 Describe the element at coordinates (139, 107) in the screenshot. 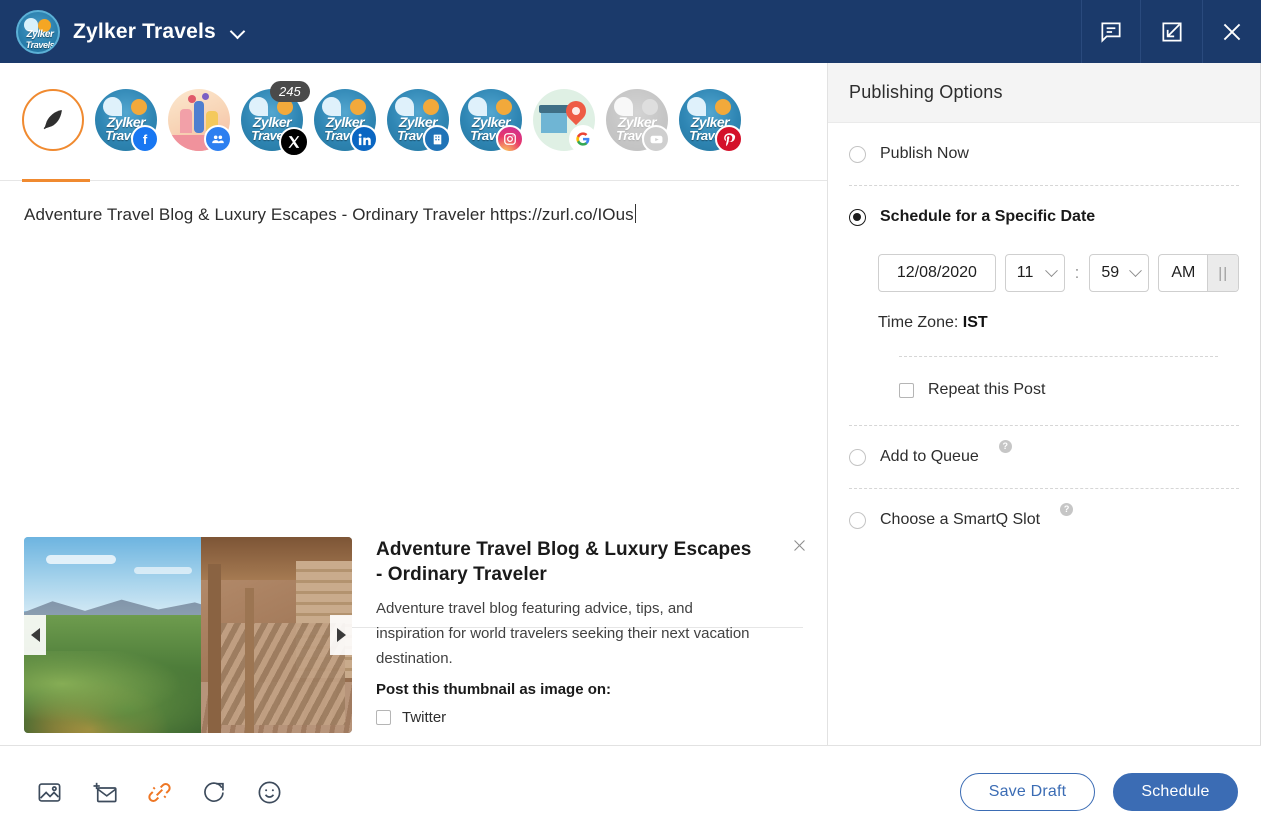

I see `sun-shape` at that location.